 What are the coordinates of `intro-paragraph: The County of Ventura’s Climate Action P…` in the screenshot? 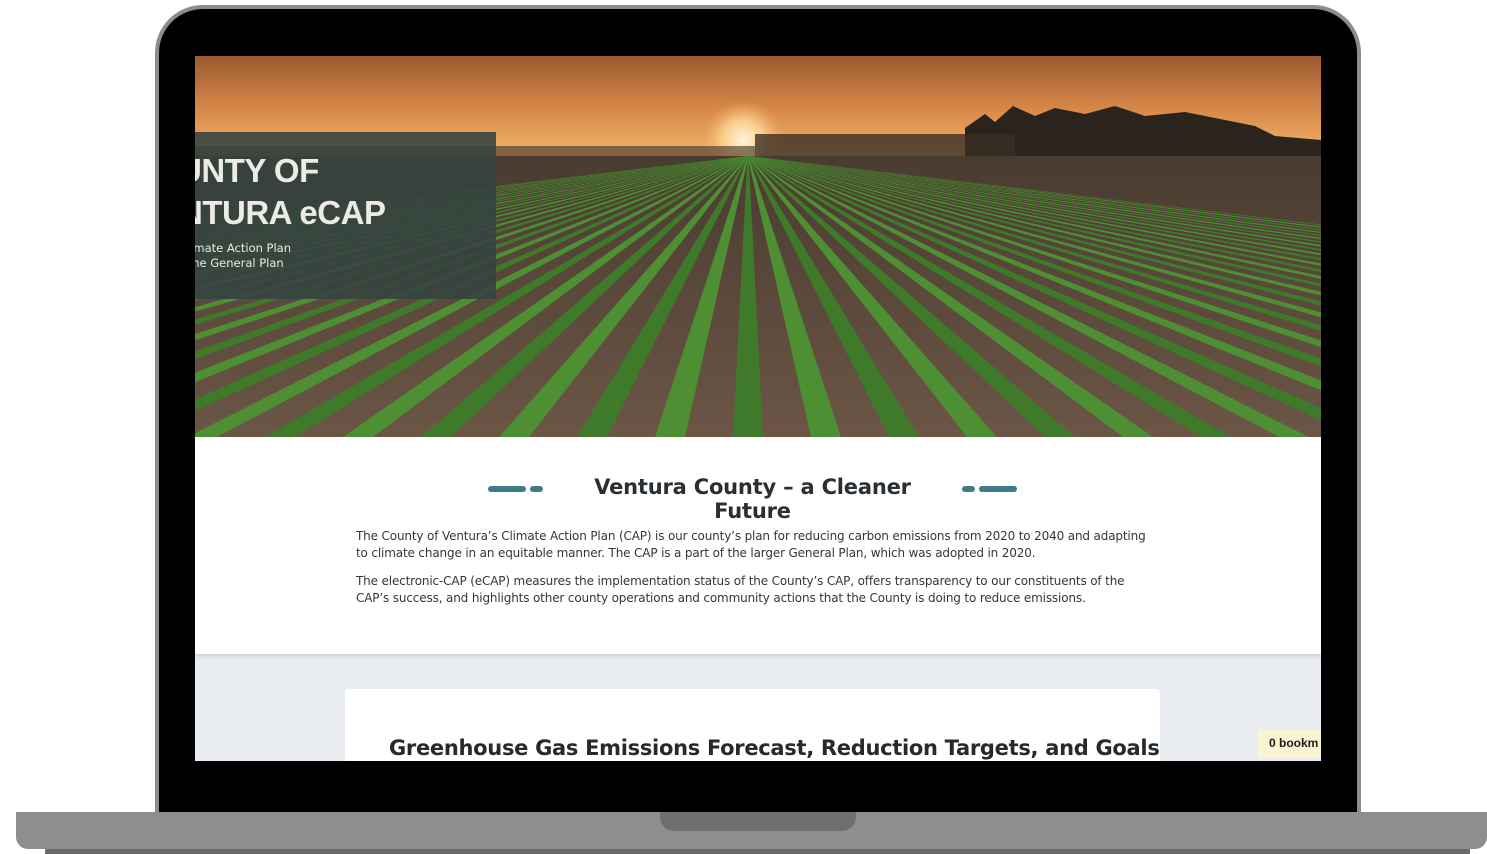 It's located at (751, 544).